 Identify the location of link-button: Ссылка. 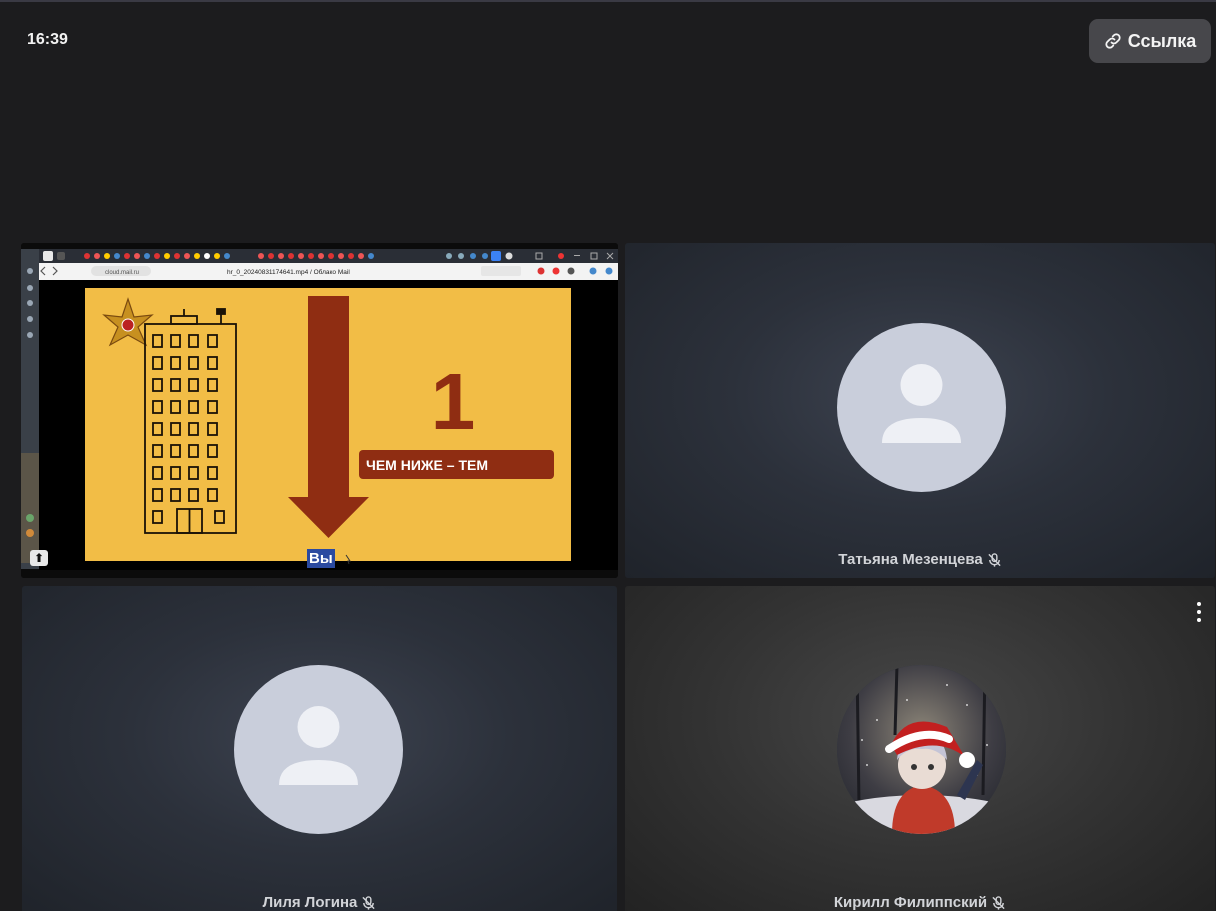
(1150, 41).